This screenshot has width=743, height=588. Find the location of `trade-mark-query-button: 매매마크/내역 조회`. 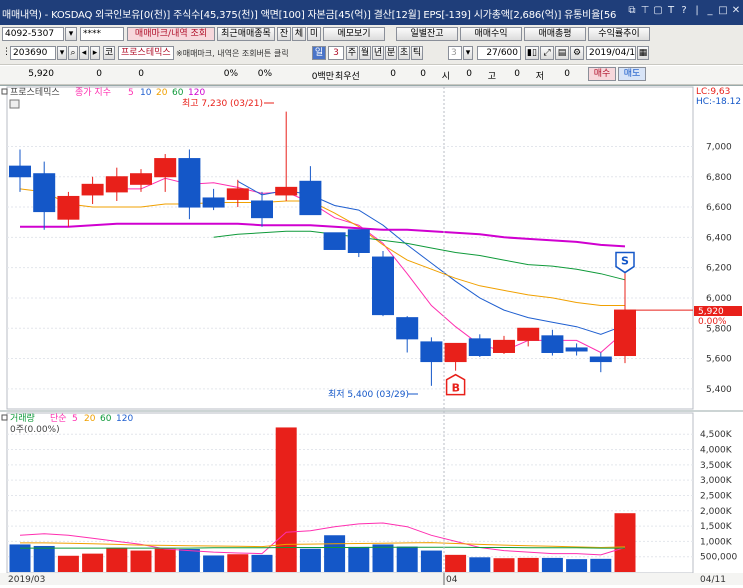

trade-mark-query-button: 매매마크/내역 조회 is located at coordinates (171, 34).